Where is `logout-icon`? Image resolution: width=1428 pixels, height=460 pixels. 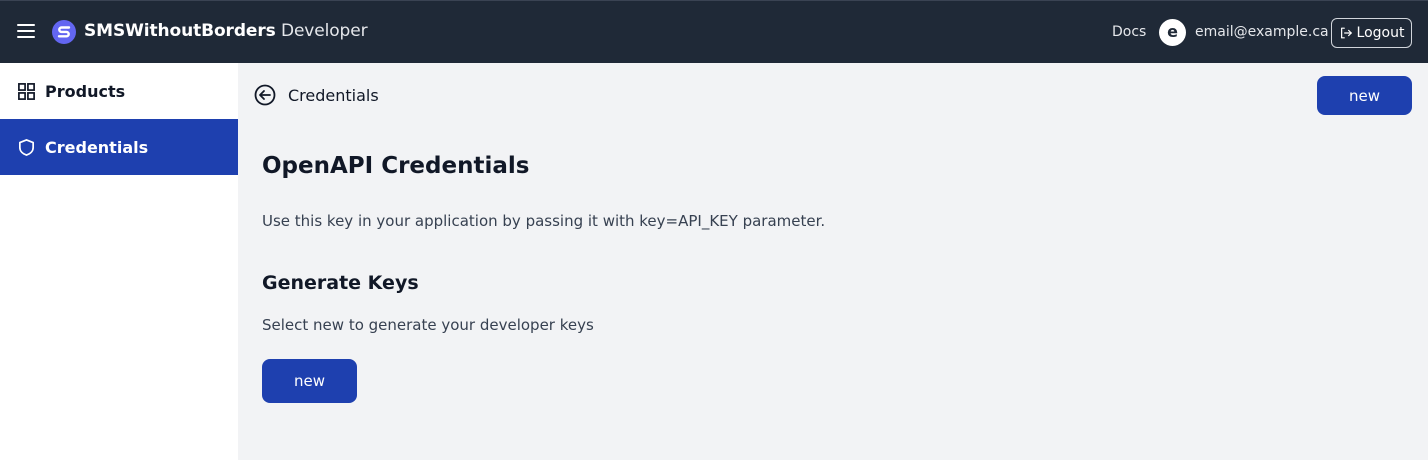 logout-icon is located at coordinates (1346, 33).